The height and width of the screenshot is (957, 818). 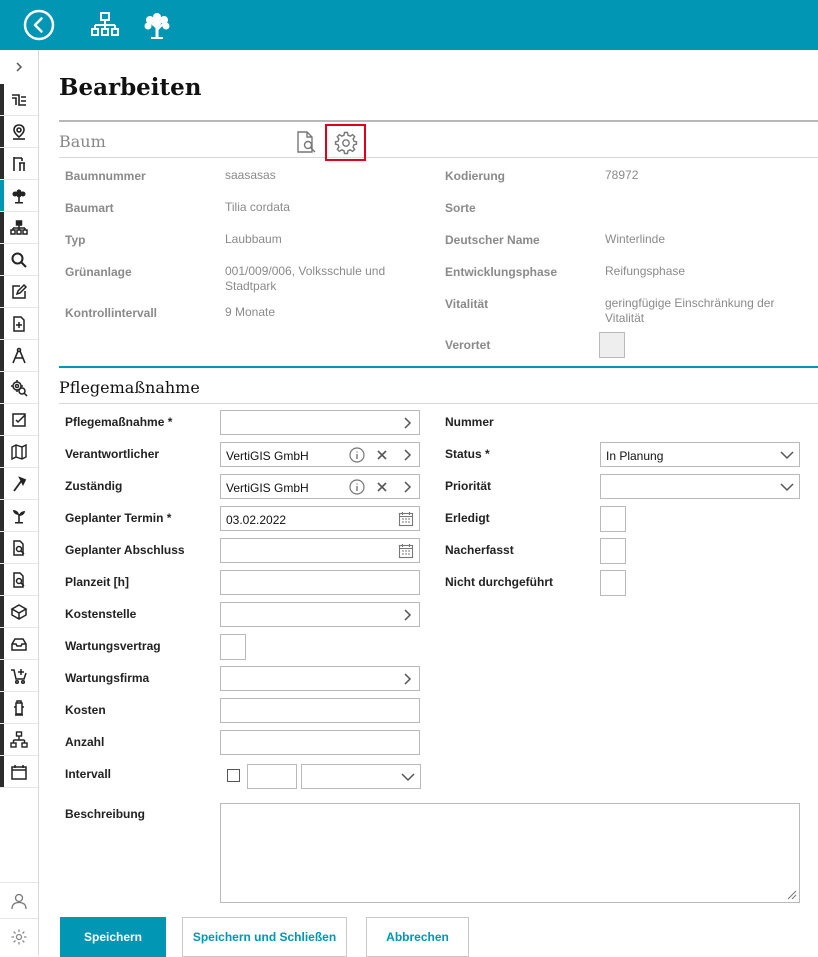 I want to click on anzahl-input, so click(x=320, y=742).